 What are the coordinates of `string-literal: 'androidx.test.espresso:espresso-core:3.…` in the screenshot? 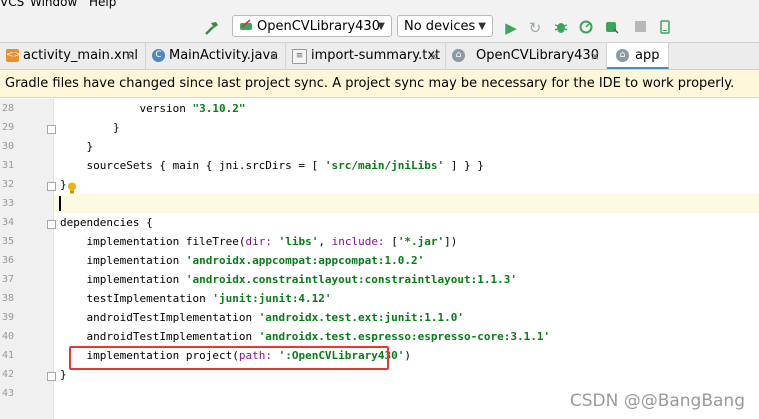 It's located at (404, 336).